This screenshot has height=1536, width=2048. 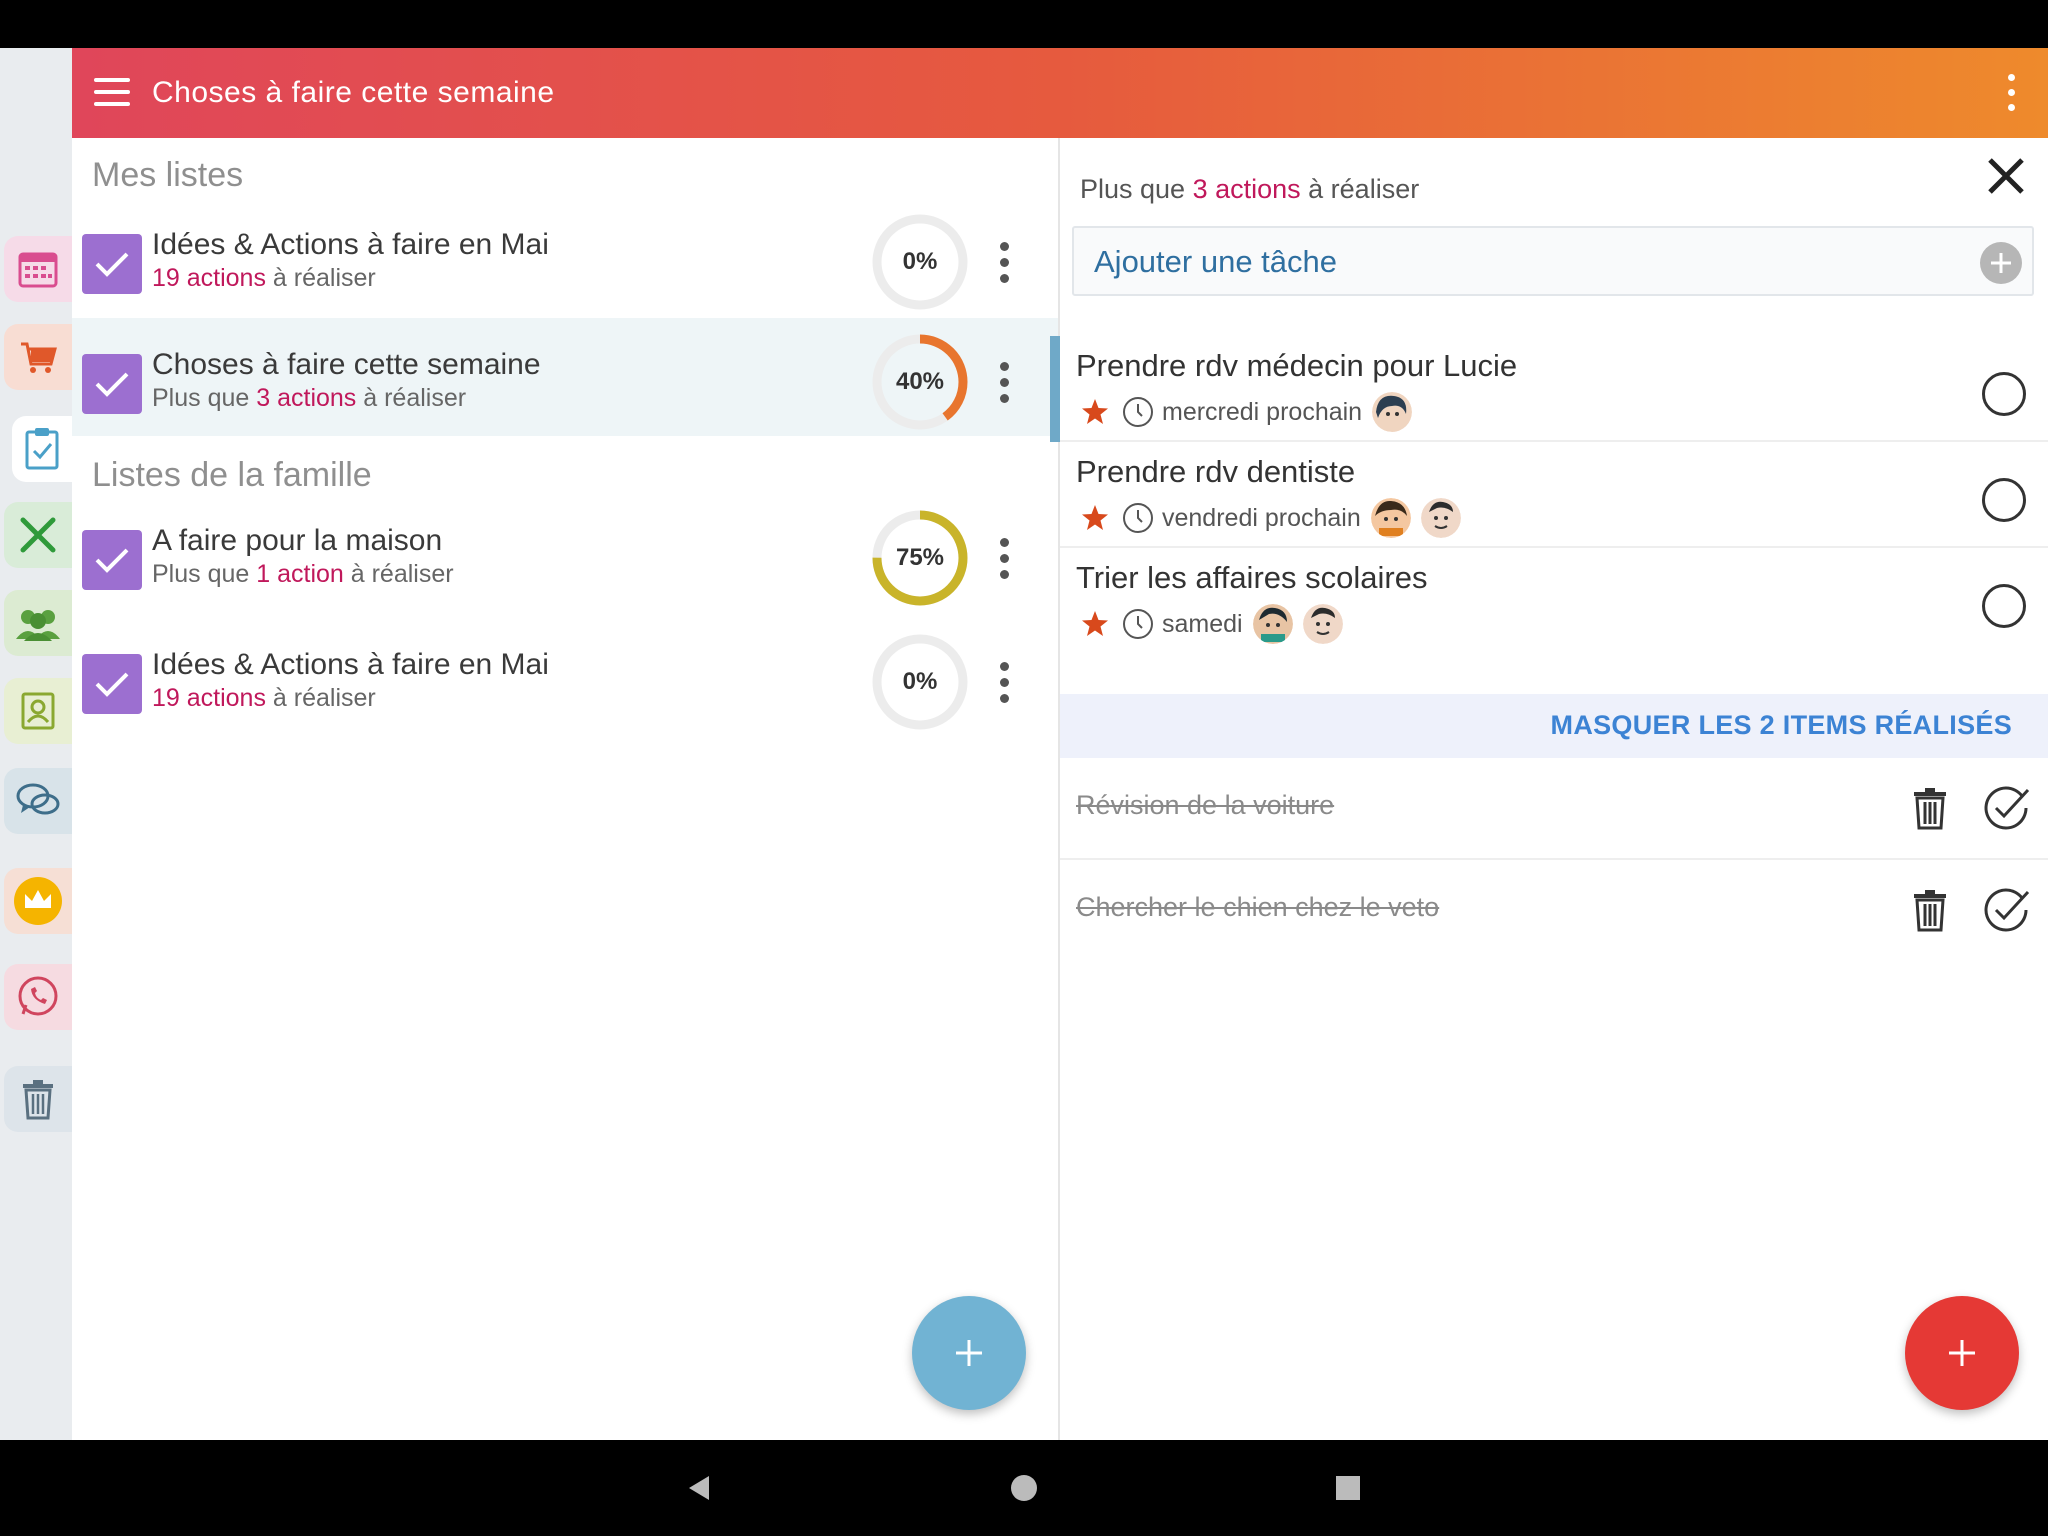 What do you see at coordinates (38, 1099) in the screenshot?
I see `rail-trash` at bounding box center [38, 1099].